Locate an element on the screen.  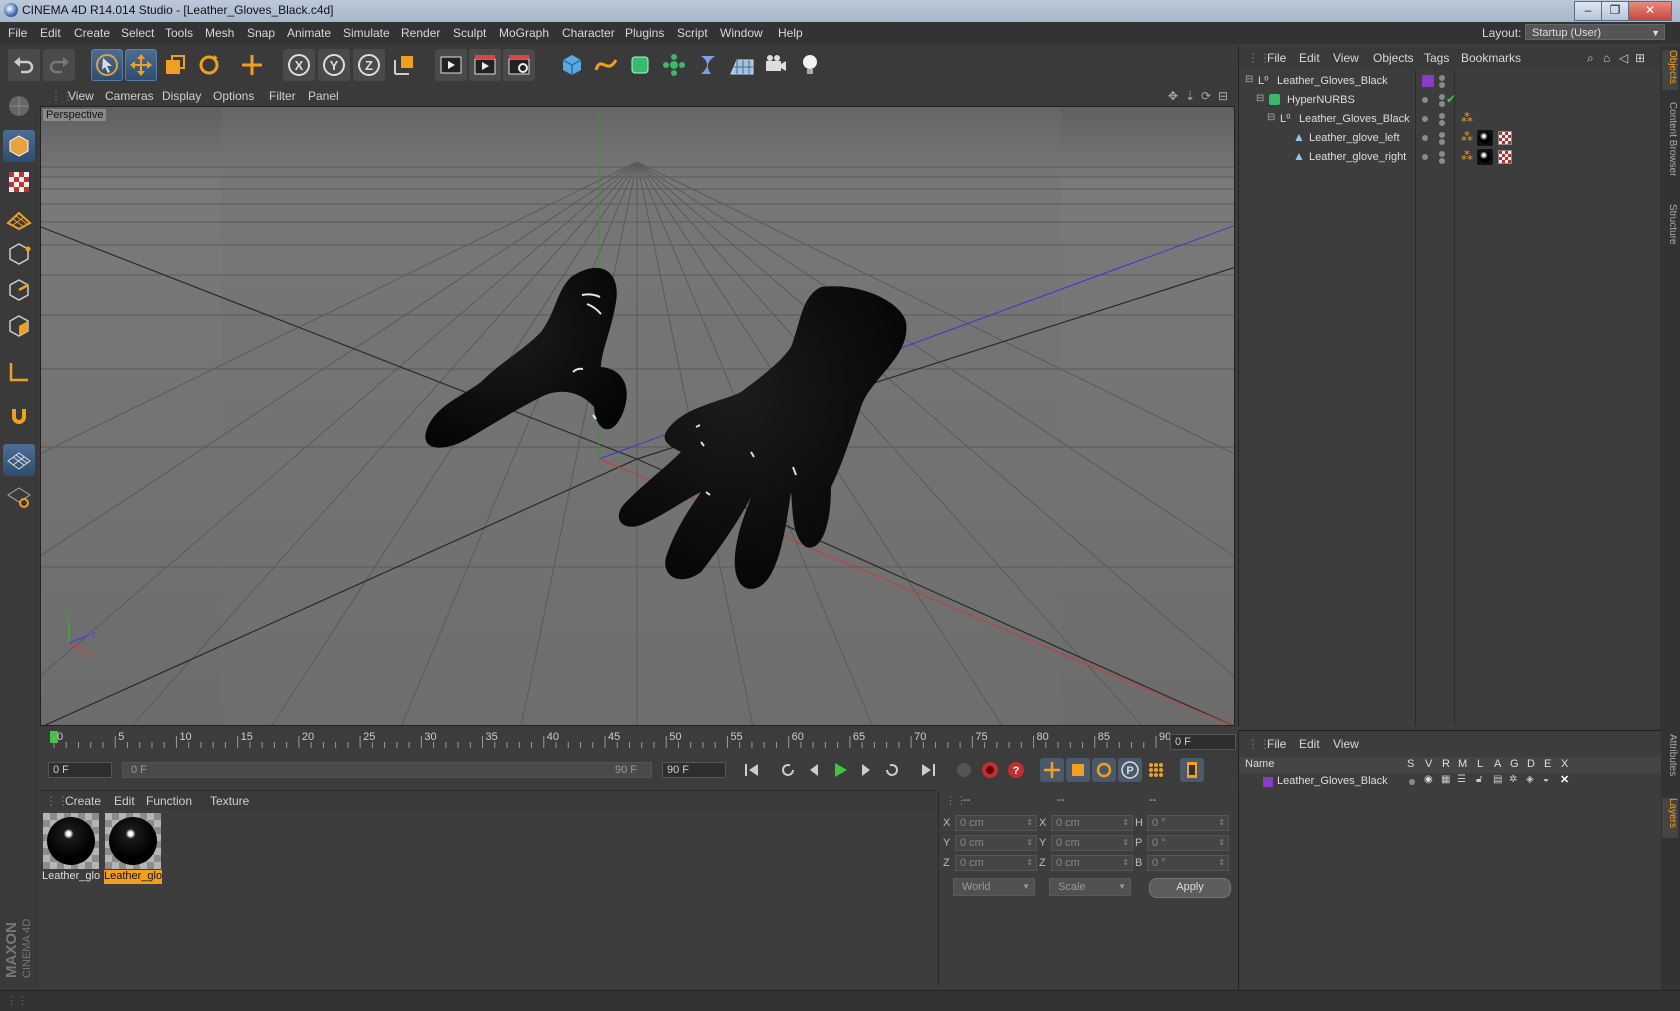
menu-tools: Tools is located at coordinates (179, 33).